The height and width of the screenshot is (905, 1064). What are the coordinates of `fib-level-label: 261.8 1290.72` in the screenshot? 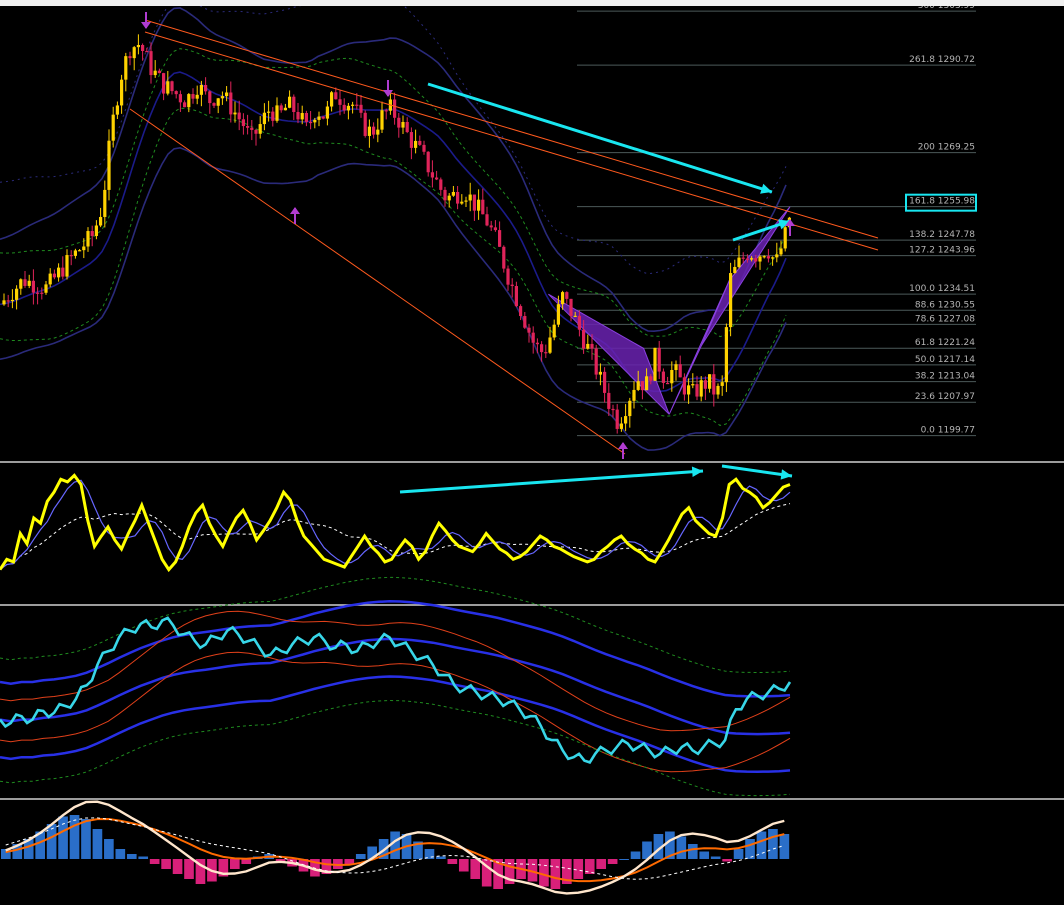 It's located at (942, 60).